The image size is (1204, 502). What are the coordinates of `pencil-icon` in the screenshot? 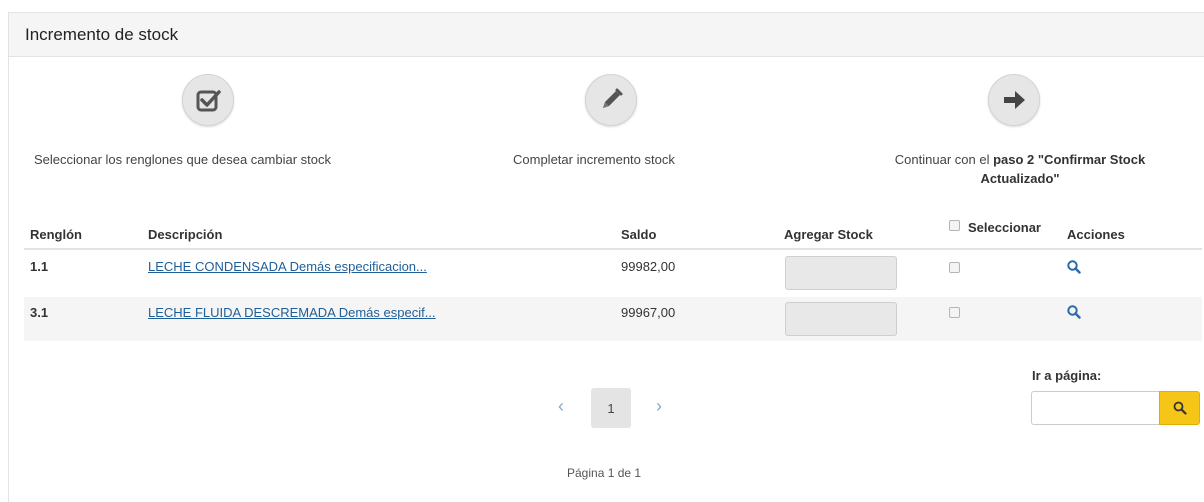 It's located at (613, 98).